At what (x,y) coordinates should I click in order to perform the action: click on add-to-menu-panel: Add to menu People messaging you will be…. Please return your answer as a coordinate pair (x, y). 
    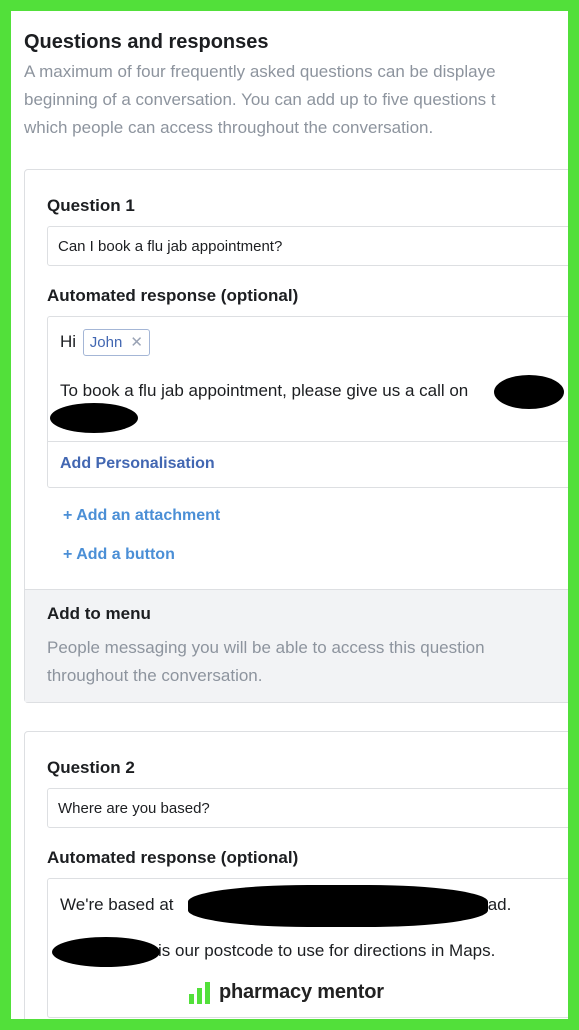
    Looking at the image, I should click on (296, 645).